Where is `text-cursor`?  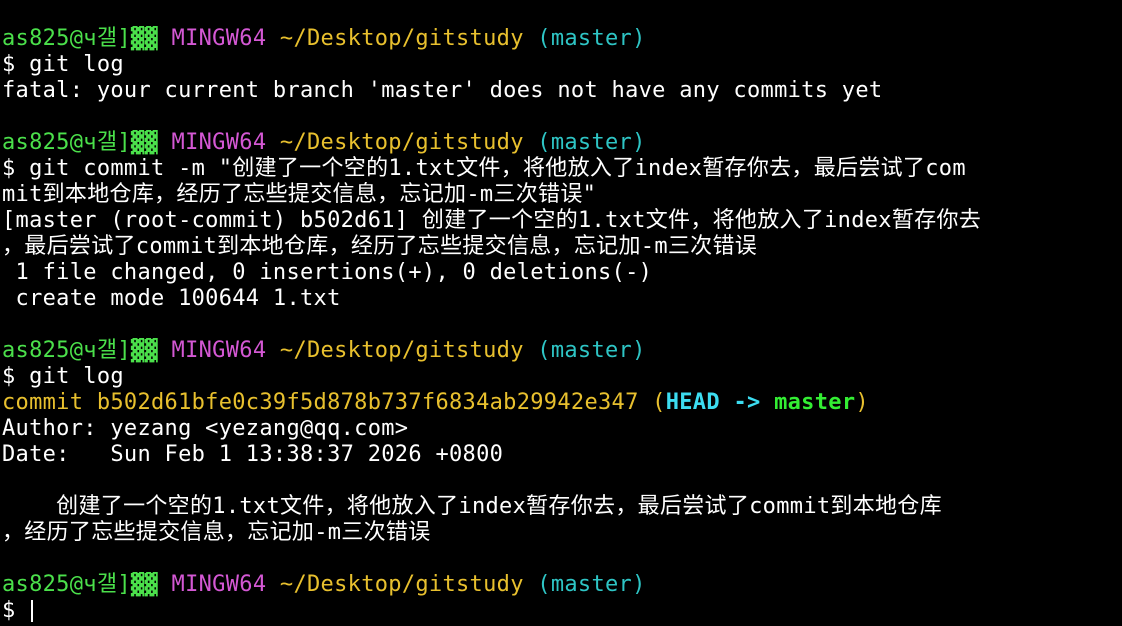 text-cursor is located at coordinates (32, 611).